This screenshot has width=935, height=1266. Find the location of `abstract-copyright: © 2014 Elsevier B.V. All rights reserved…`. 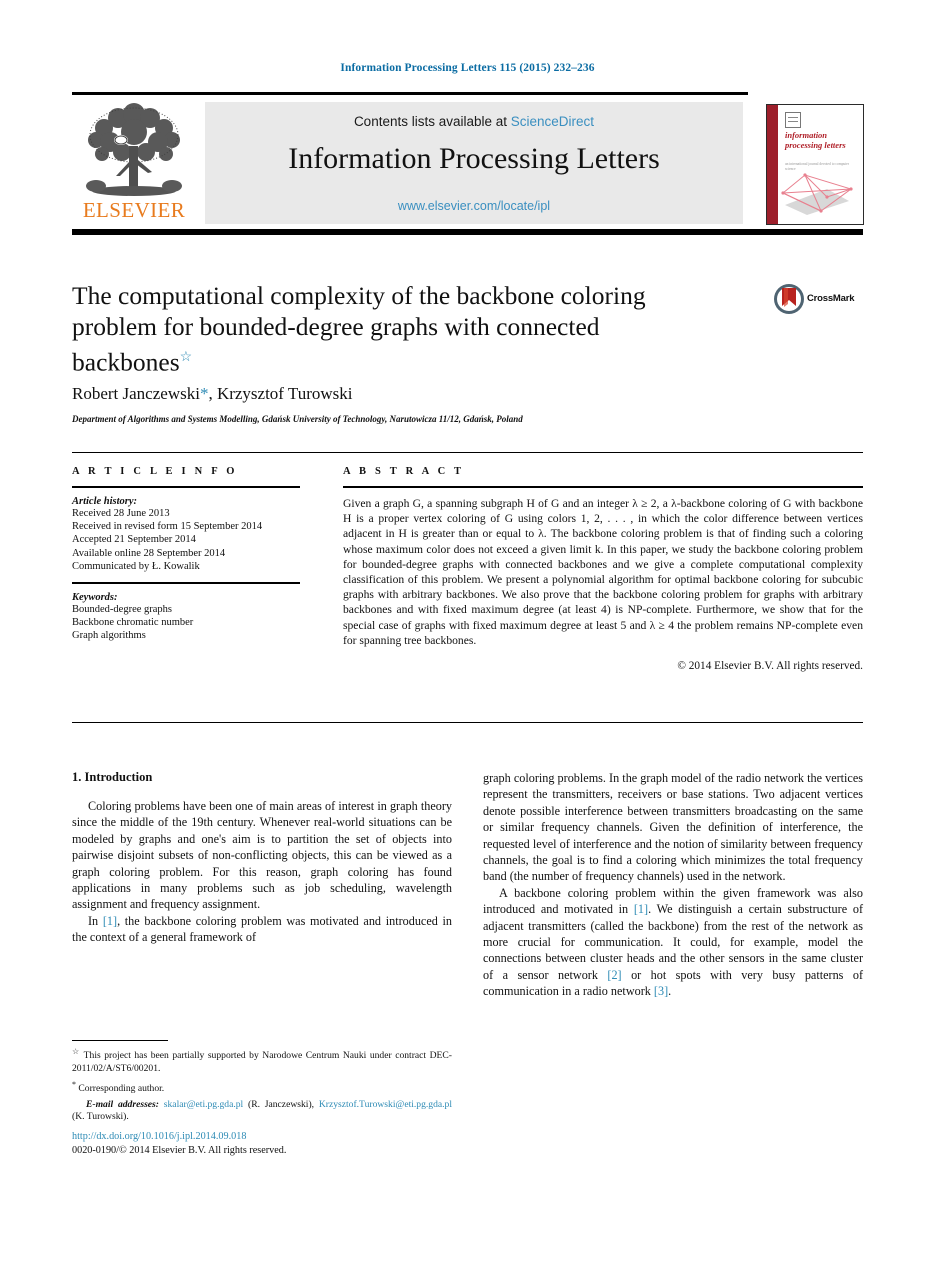

abstract-copyright: © 2014 Elsevier B.V. All rights reserved… is located at coordinates (770, 666).